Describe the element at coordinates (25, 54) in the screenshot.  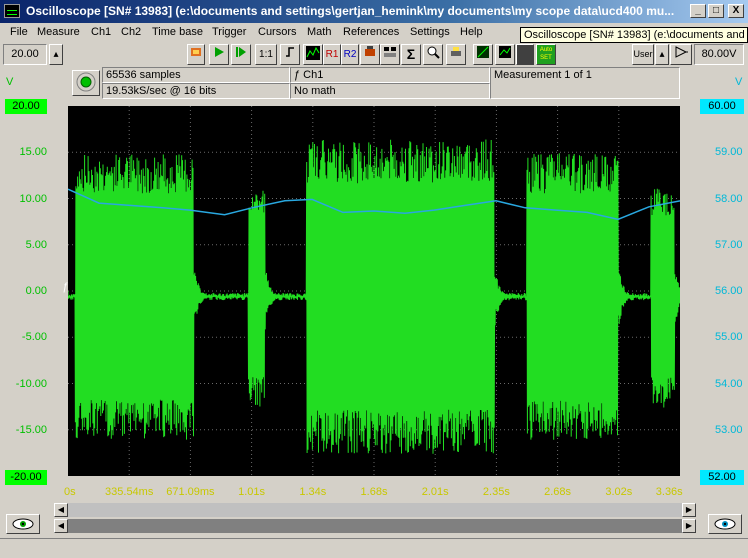
I see `ch1-range-field: 20.00` at that location.